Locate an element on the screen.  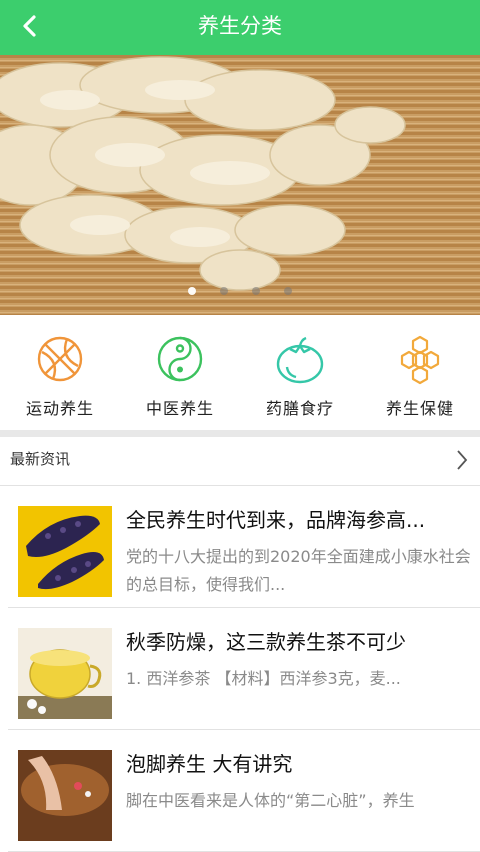
category-label: 养生保健 is located at coordinates (419, 408).